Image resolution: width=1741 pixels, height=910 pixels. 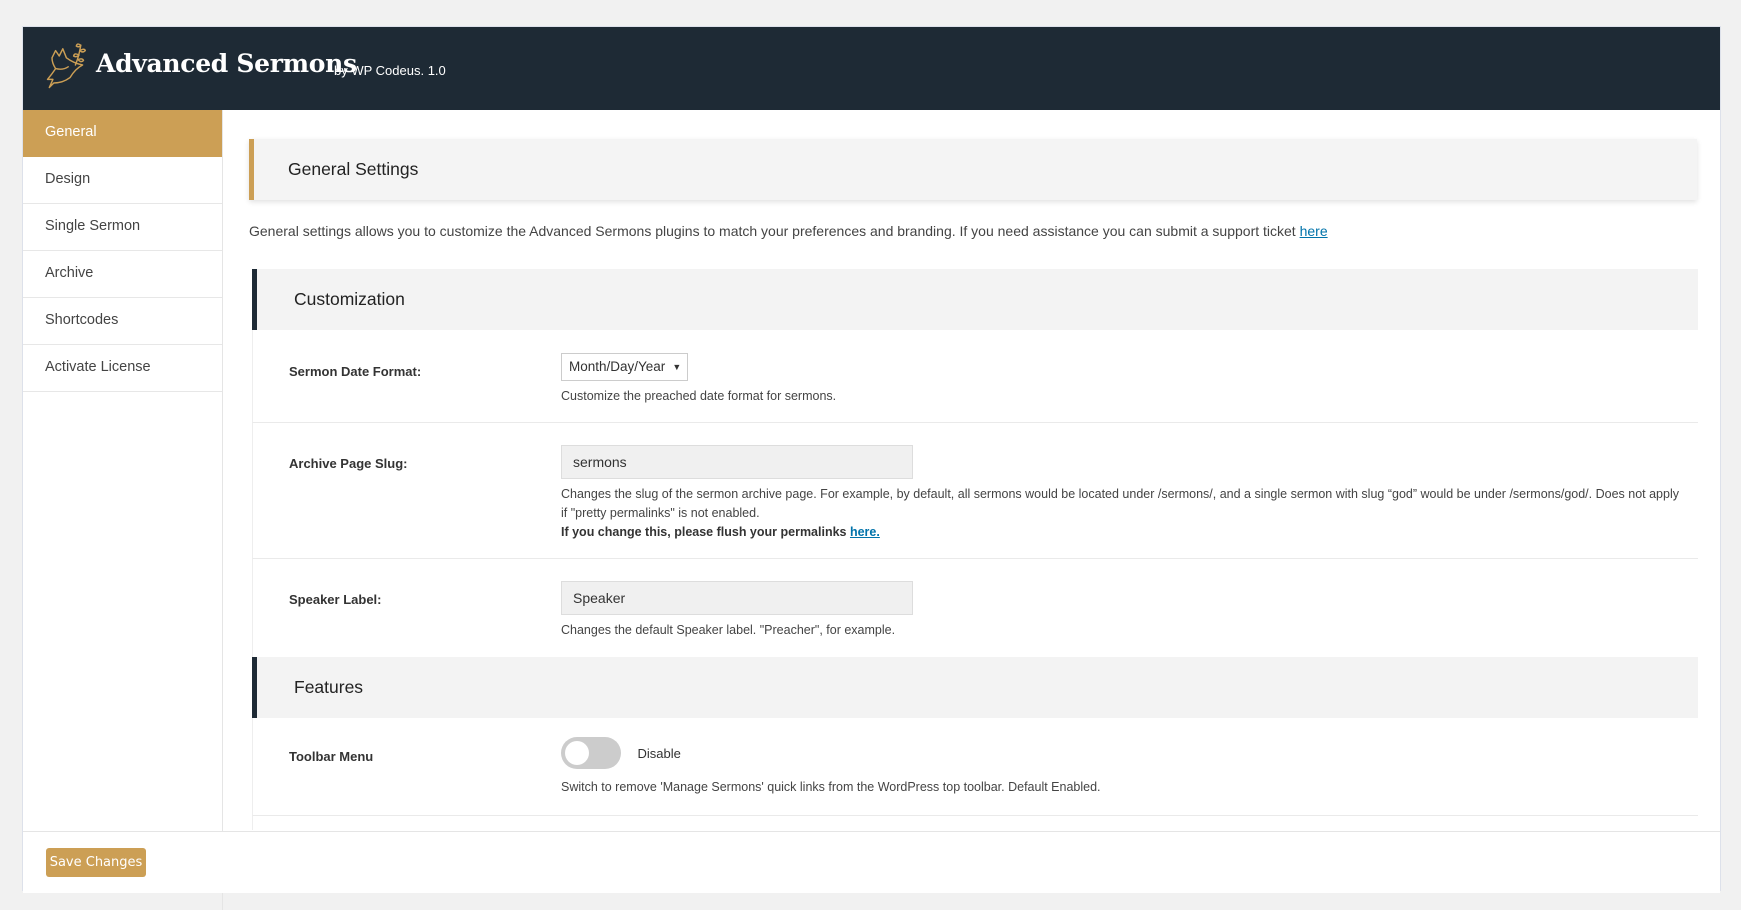 I want to click on sidebar-item-archive: Archive, so click(x=122, y=274).